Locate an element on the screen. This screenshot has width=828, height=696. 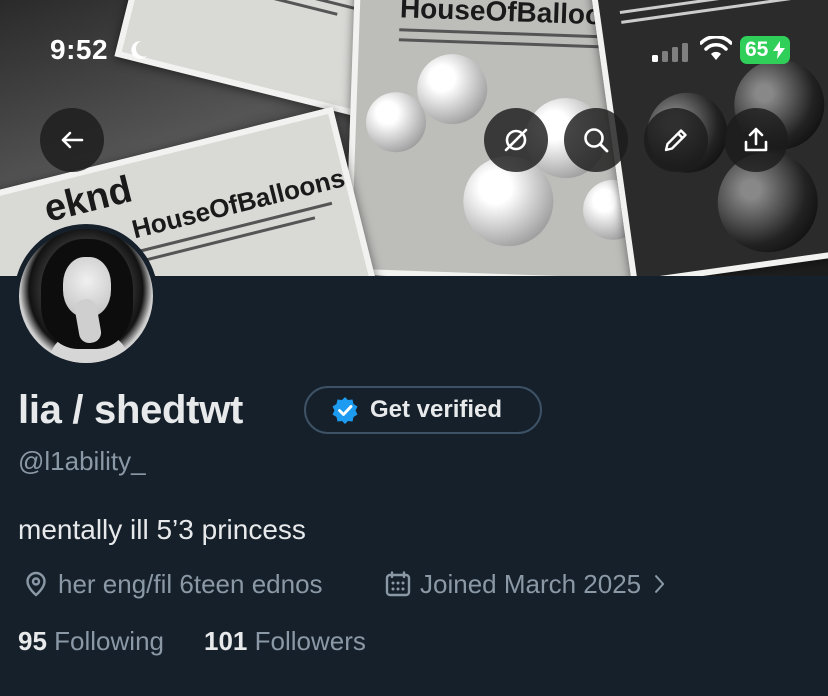
poster-title: HouseOfBalloons is located at coordinates (238, 203).